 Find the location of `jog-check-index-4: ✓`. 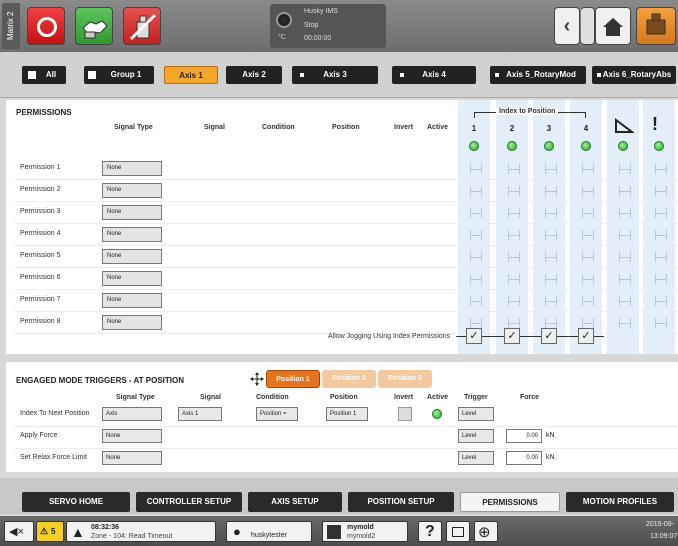

jog-check-index-4: ✓ is located at coordinates (586, 336).